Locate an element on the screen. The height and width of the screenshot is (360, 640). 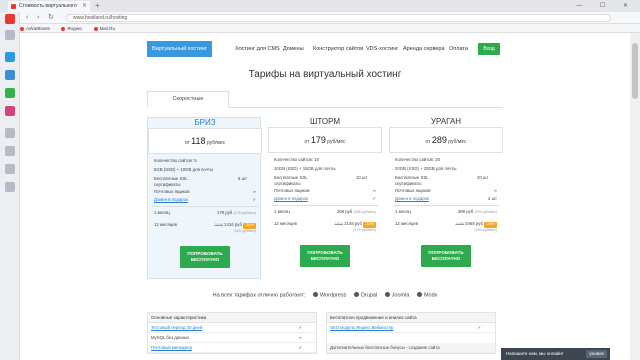
bookmarks-icon is located at coordinates (10, 151).